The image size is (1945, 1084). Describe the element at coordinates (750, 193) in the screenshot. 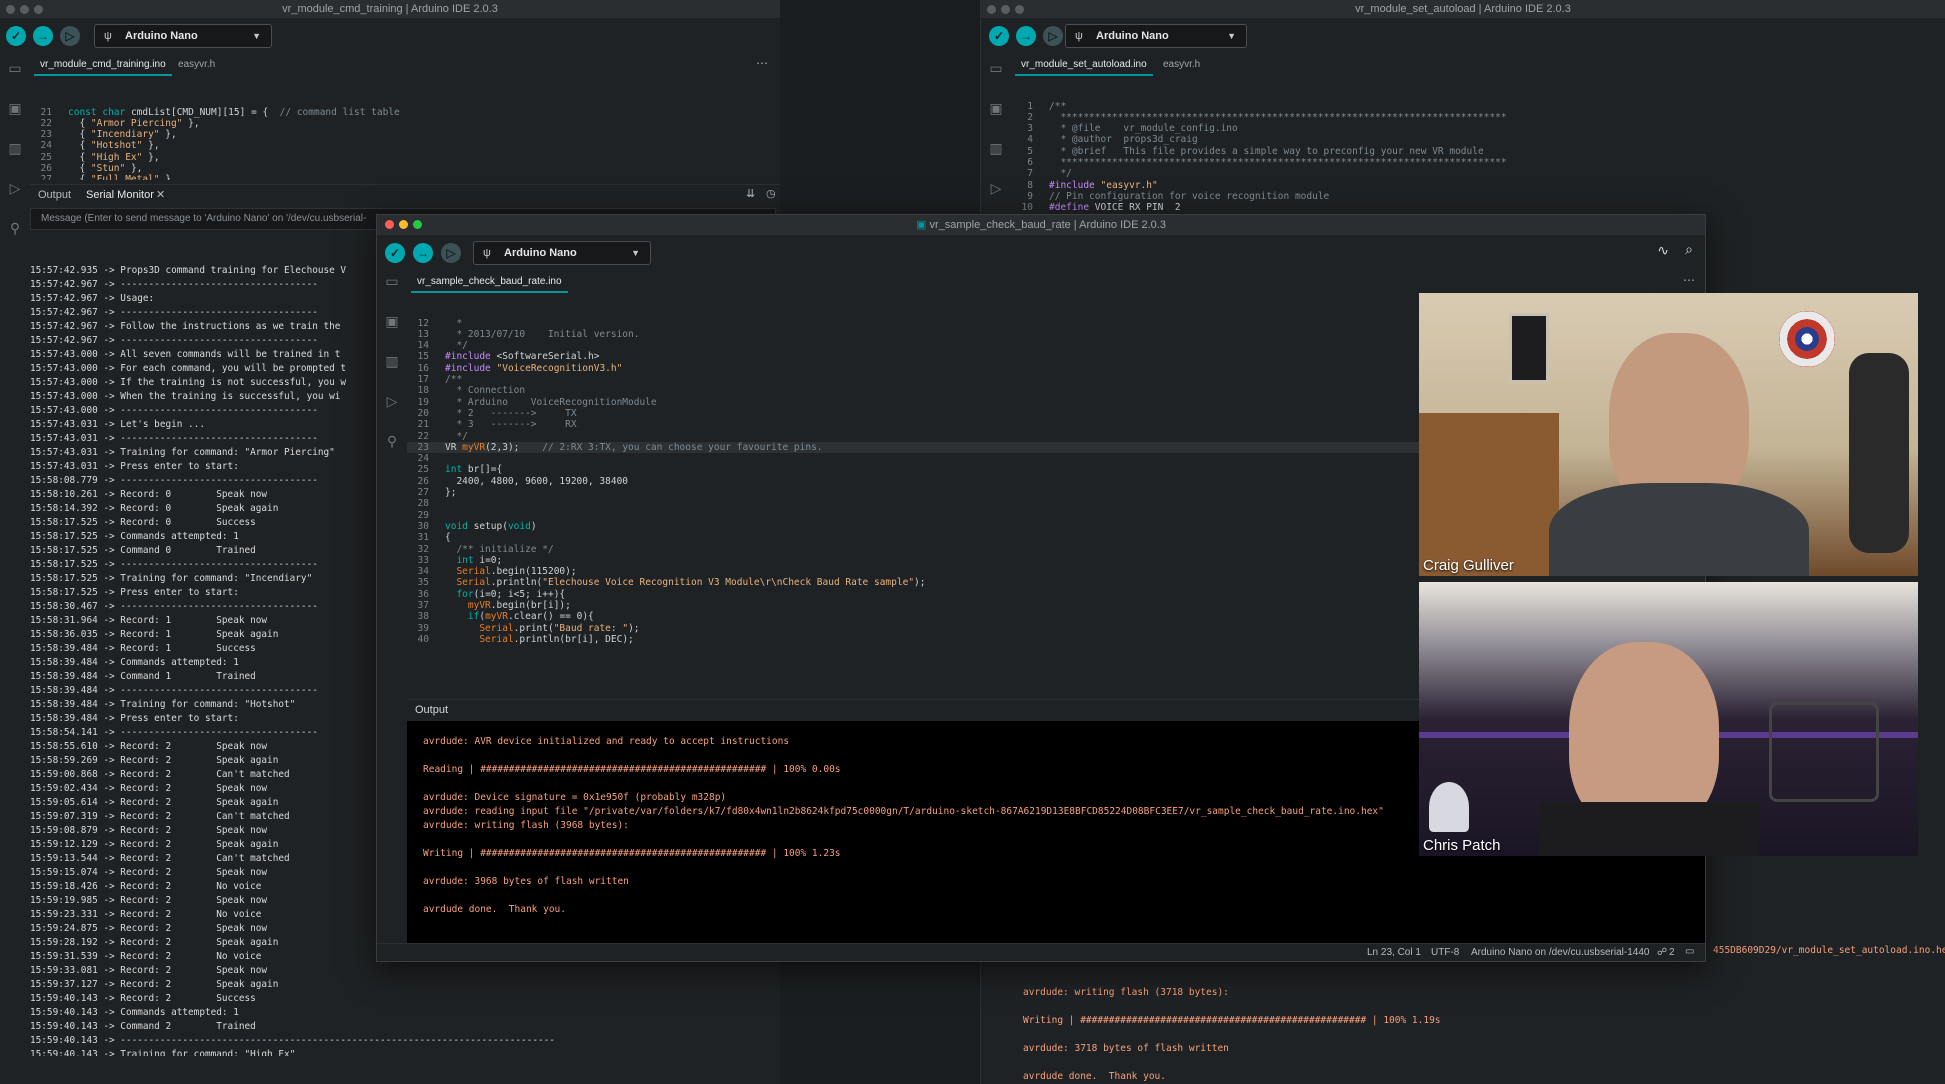

I see `autoscroll-icon: ⇊` at that location.